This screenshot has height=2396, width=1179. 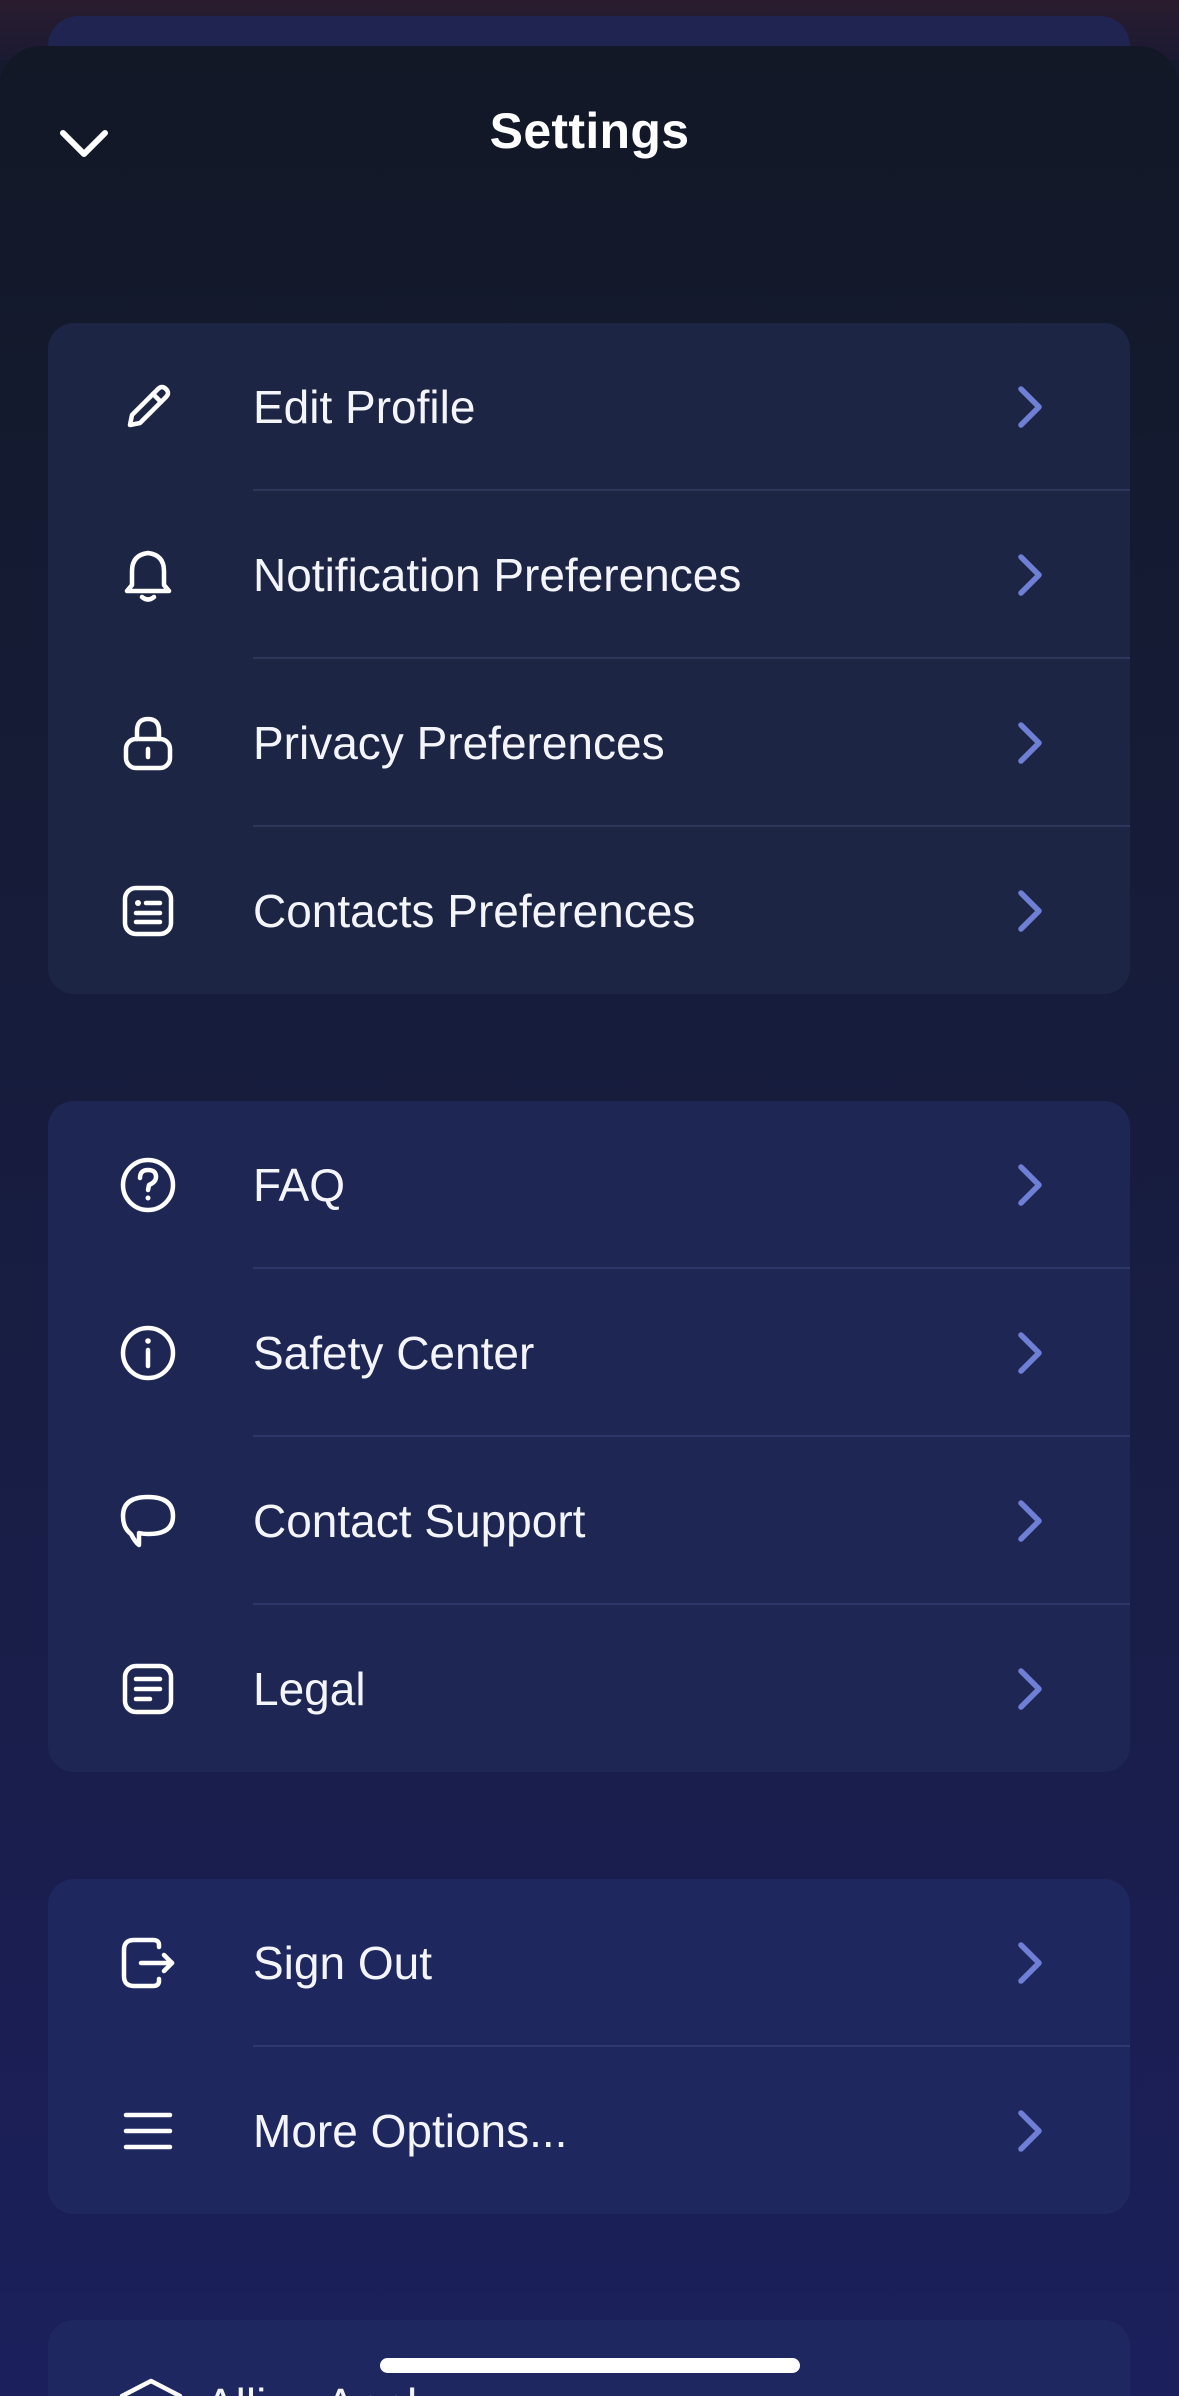 I want to click on settings-item-contacts-preferences: Contacts Preferences, so click(x=589, y=910).